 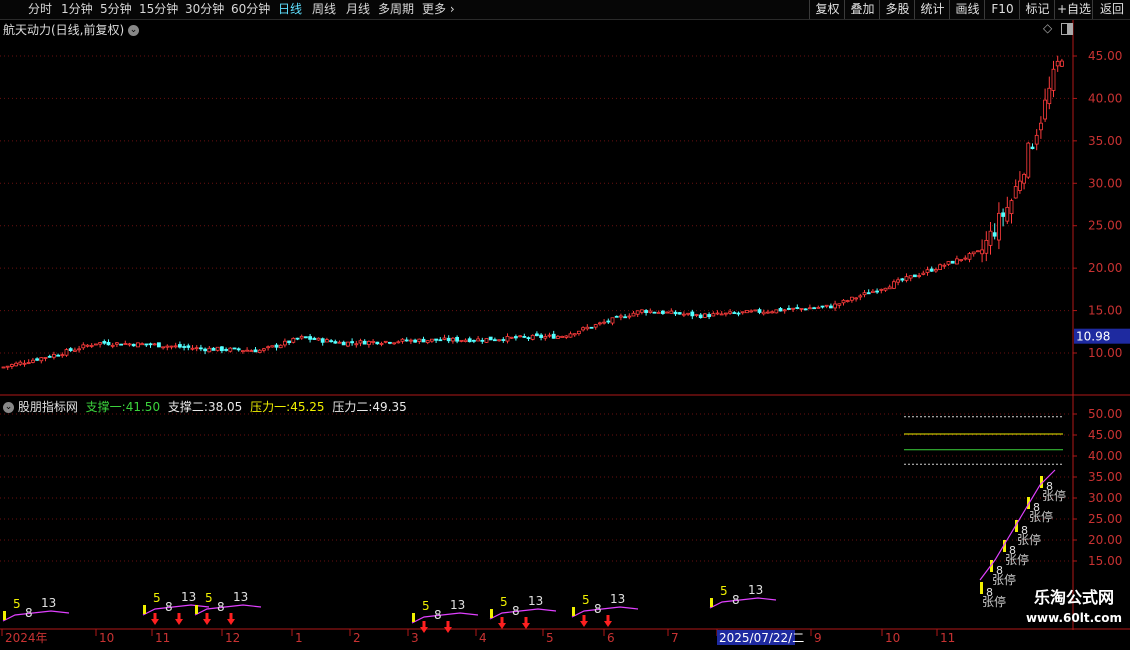 What do you see at coordinates (967, 9) in the screenshot?
I see `draw-button: 画线` at bounding box center [967, 9].